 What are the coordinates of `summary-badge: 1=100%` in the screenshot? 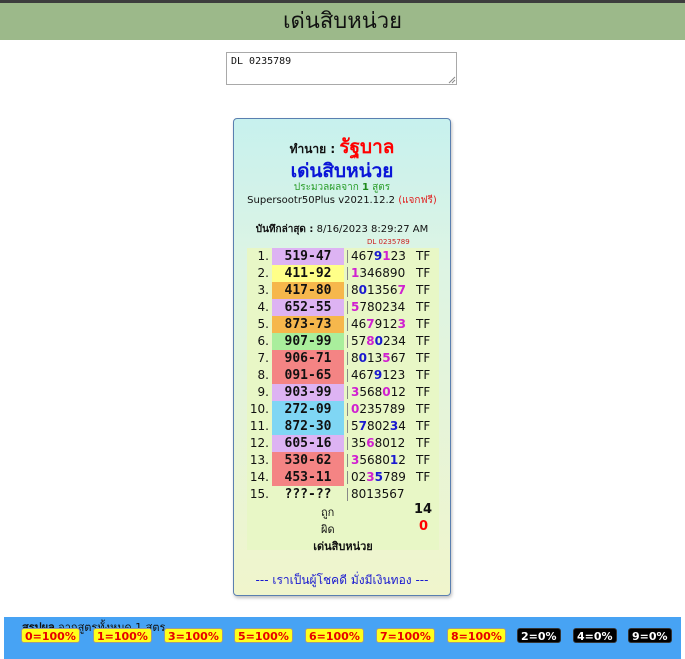 It's located at (122, 635).